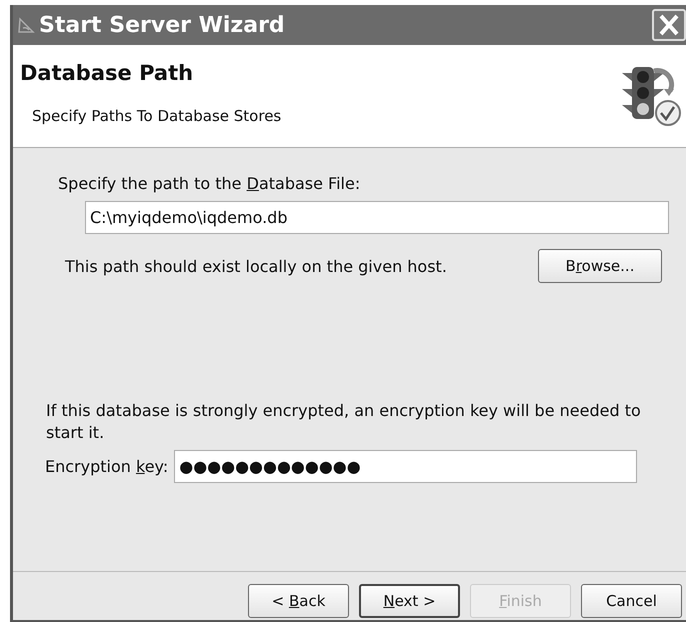 The width and height of the screenshot is (686, 622). I want to click on page-title: Database Path, so click(107, 73).